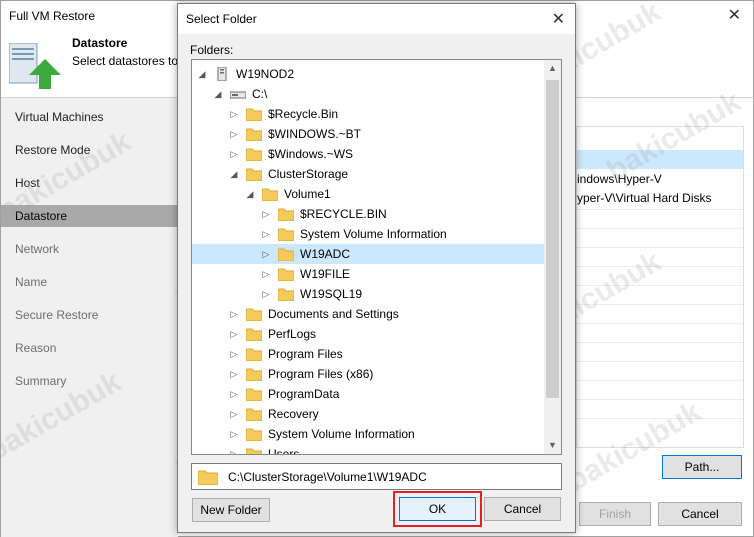 Image resolution: width=754 pixels, height=537 pixels. I want to click on list-item, so click(660, 159).